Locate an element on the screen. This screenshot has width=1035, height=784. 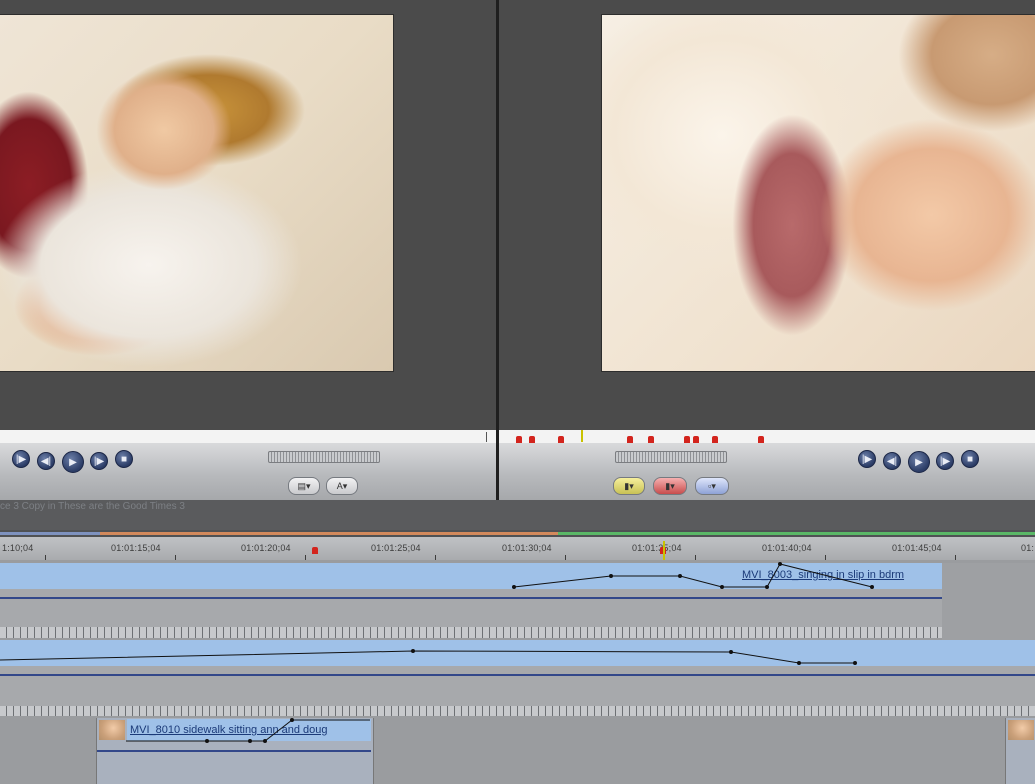
viewer-playhead is located at coordinates (486, 437).